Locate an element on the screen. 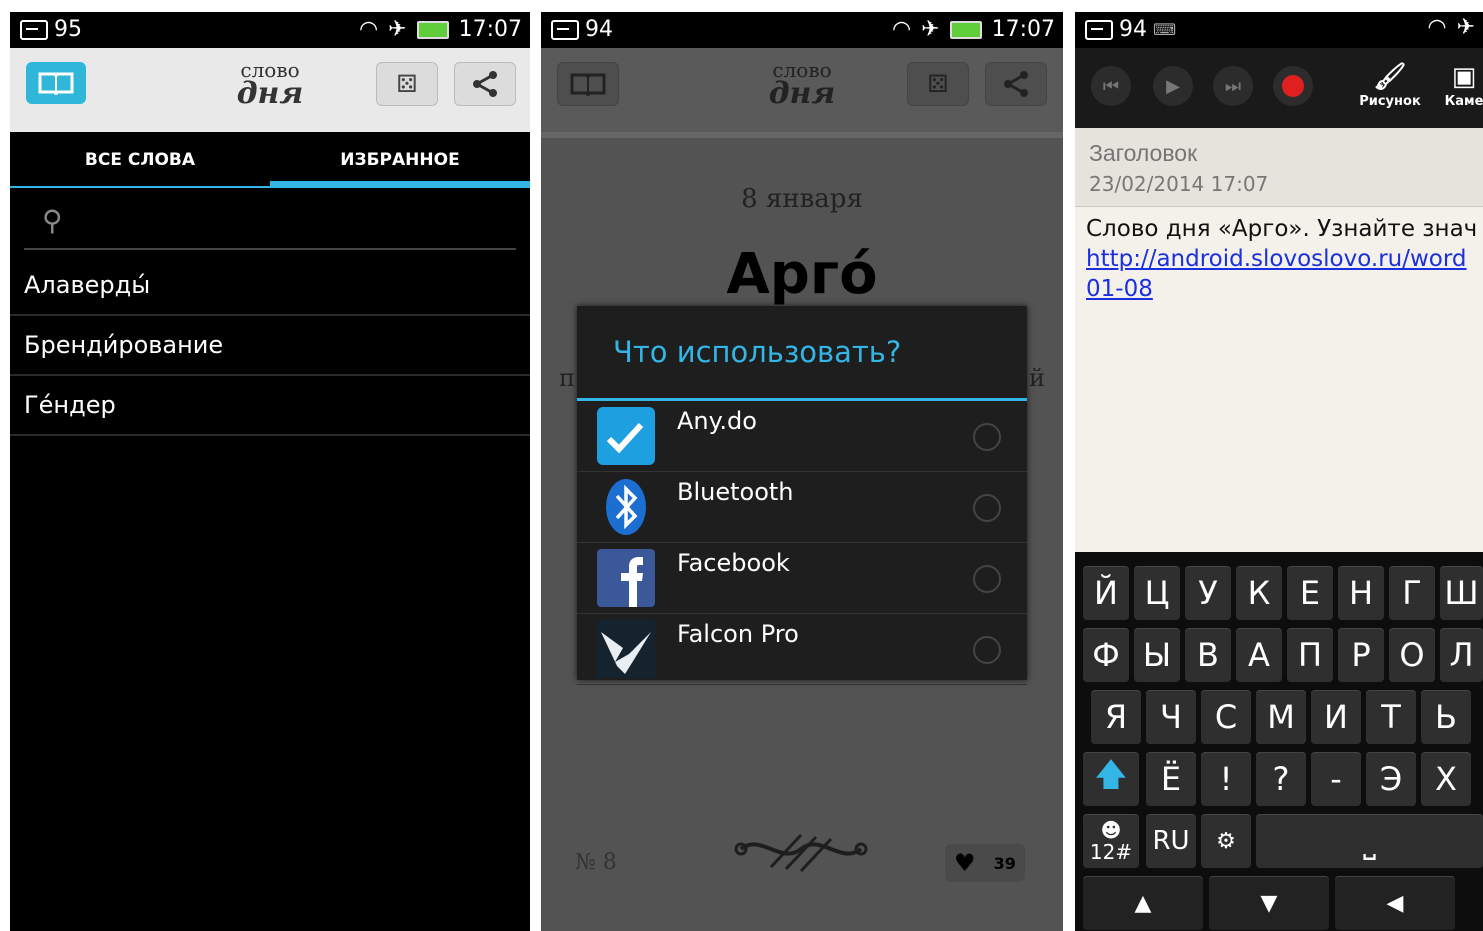 The height and width of the screenshot is (931, 1483). key: ? is located at coordinates (1281, 779).